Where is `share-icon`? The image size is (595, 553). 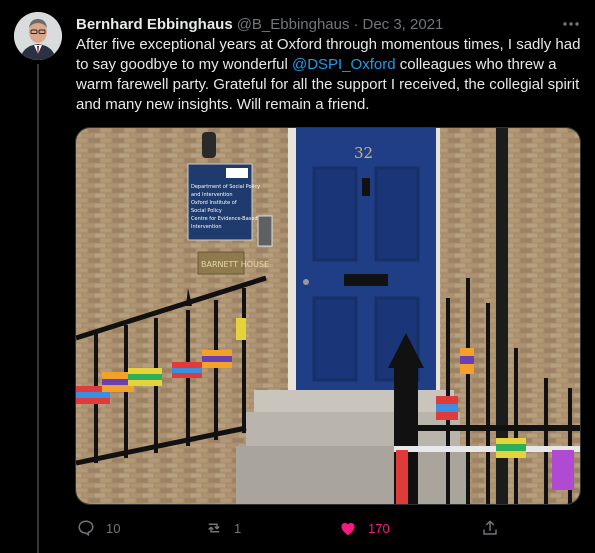 share-icon is located at coordinates (490, 528).